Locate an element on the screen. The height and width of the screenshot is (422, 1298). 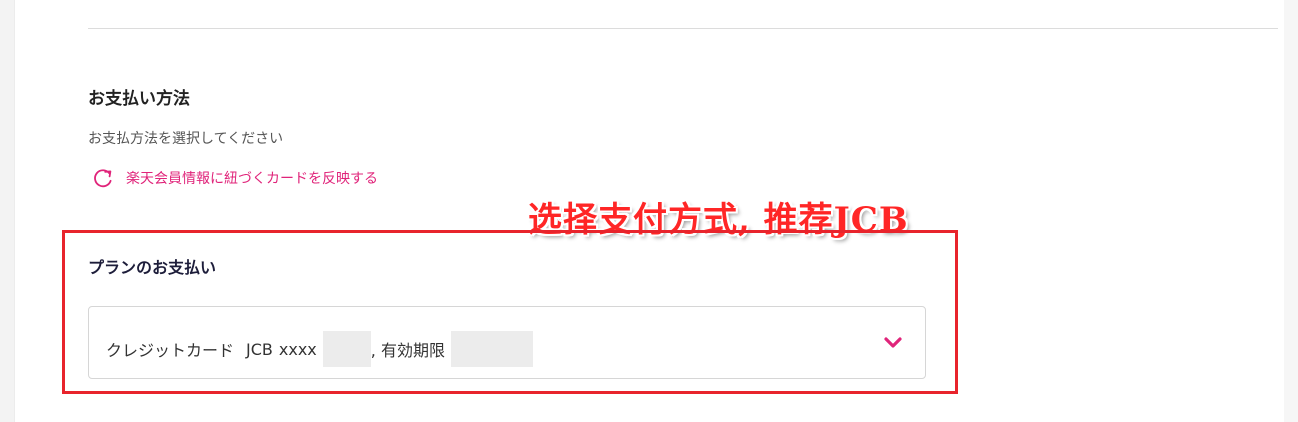
payment-method-subtitle: お支払方法を選択してください is located at coordinates (186, 139).